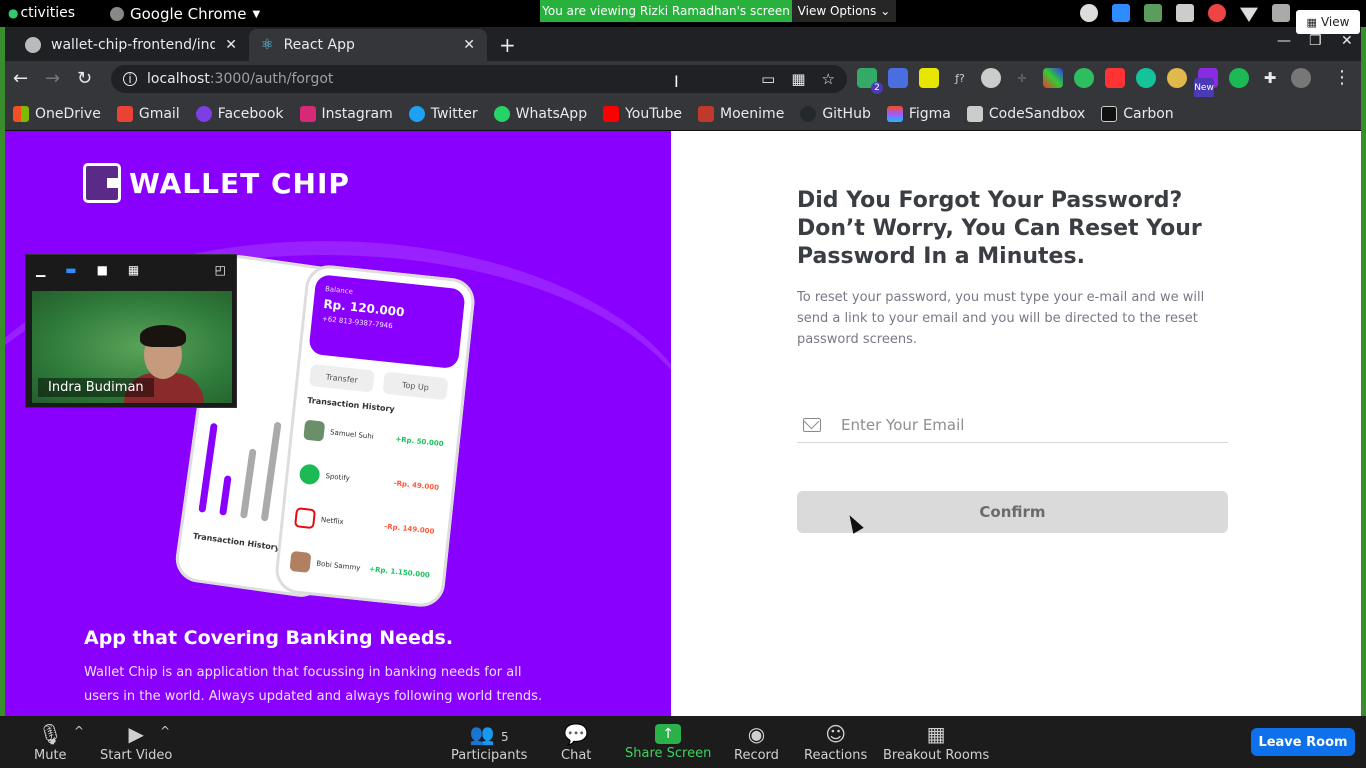  What do you see at coordinates (136, 734) in the screenshot?
I see `video-off-icon: ▶` at bounding box center [136, 734].